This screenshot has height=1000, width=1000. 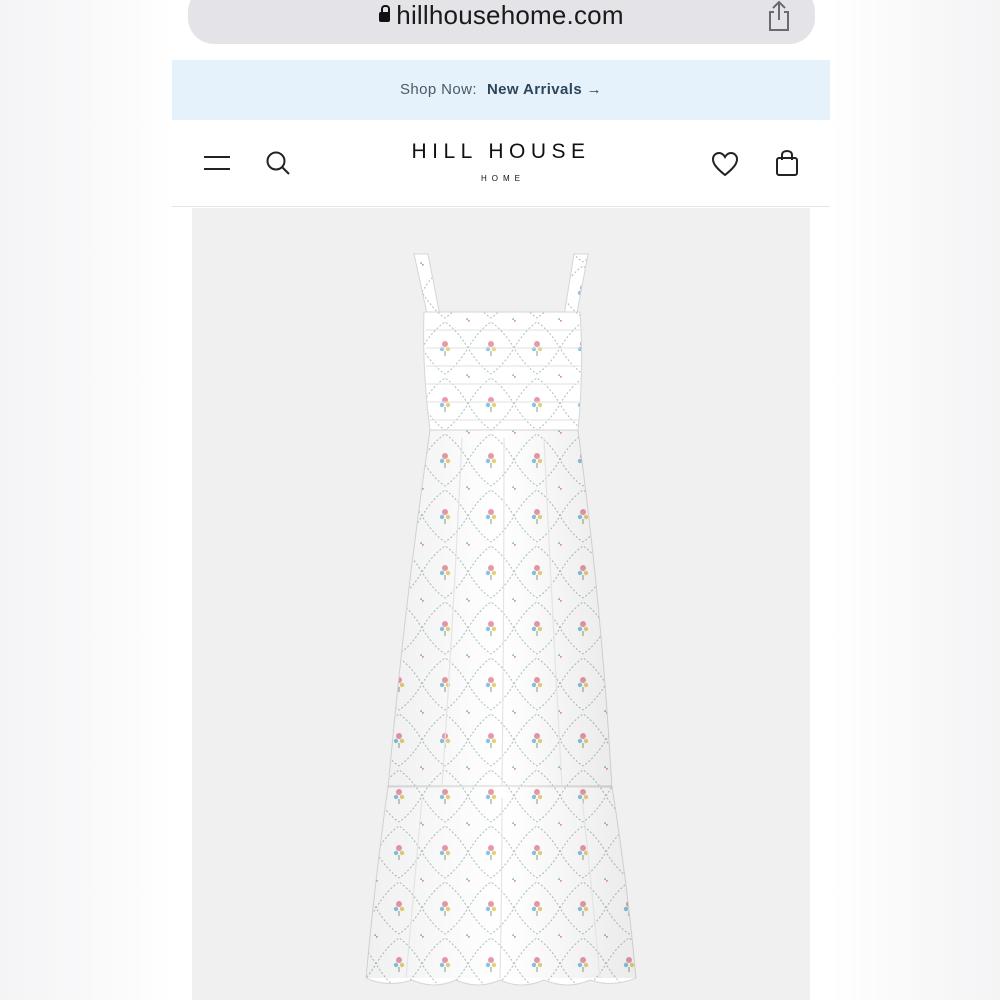 What do you see at coordinates (544, 89) in the screenshot?
I see `new-arrivals-link: New Arrivals →` at bounding box center [544, 89].